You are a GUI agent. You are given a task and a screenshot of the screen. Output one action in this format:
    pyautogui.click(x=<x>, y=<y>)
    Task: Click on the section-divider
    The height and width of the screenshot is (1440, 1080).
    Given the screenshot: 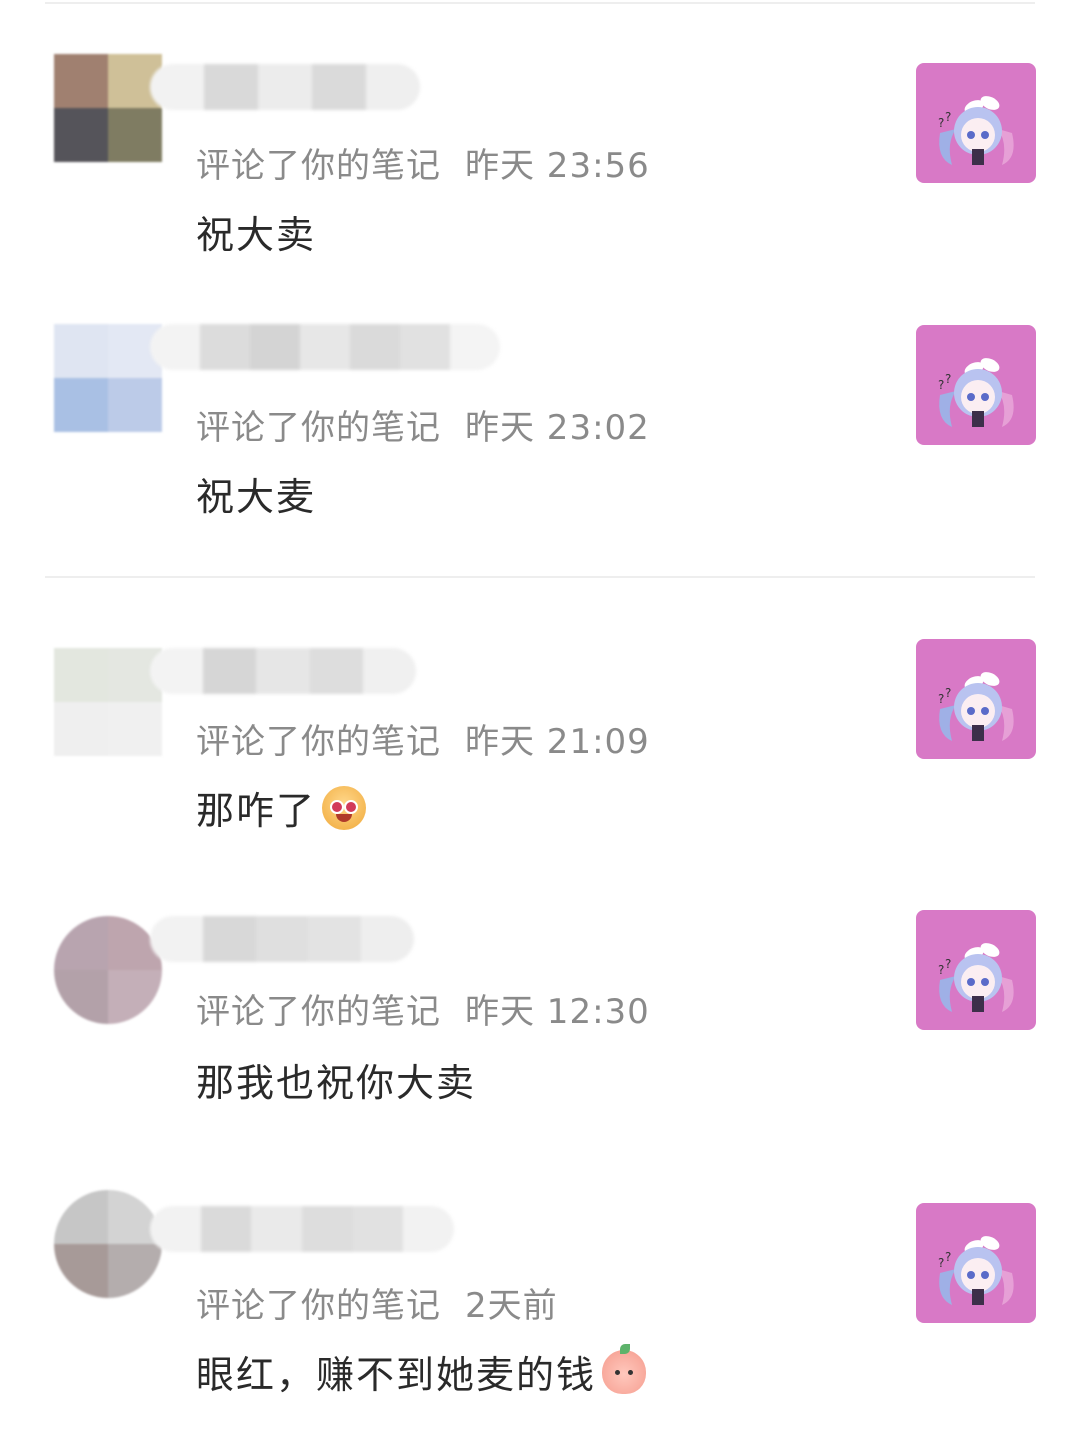 What is the action you would take?
    pyautogui.click(x=540, y=577)
    